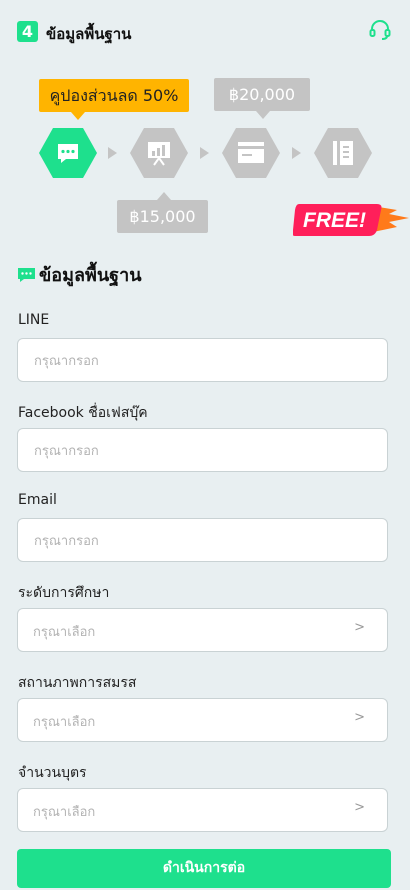  I want to click on coupon-bubble: คูปองส่วนลด 50%, so click(114, 99).